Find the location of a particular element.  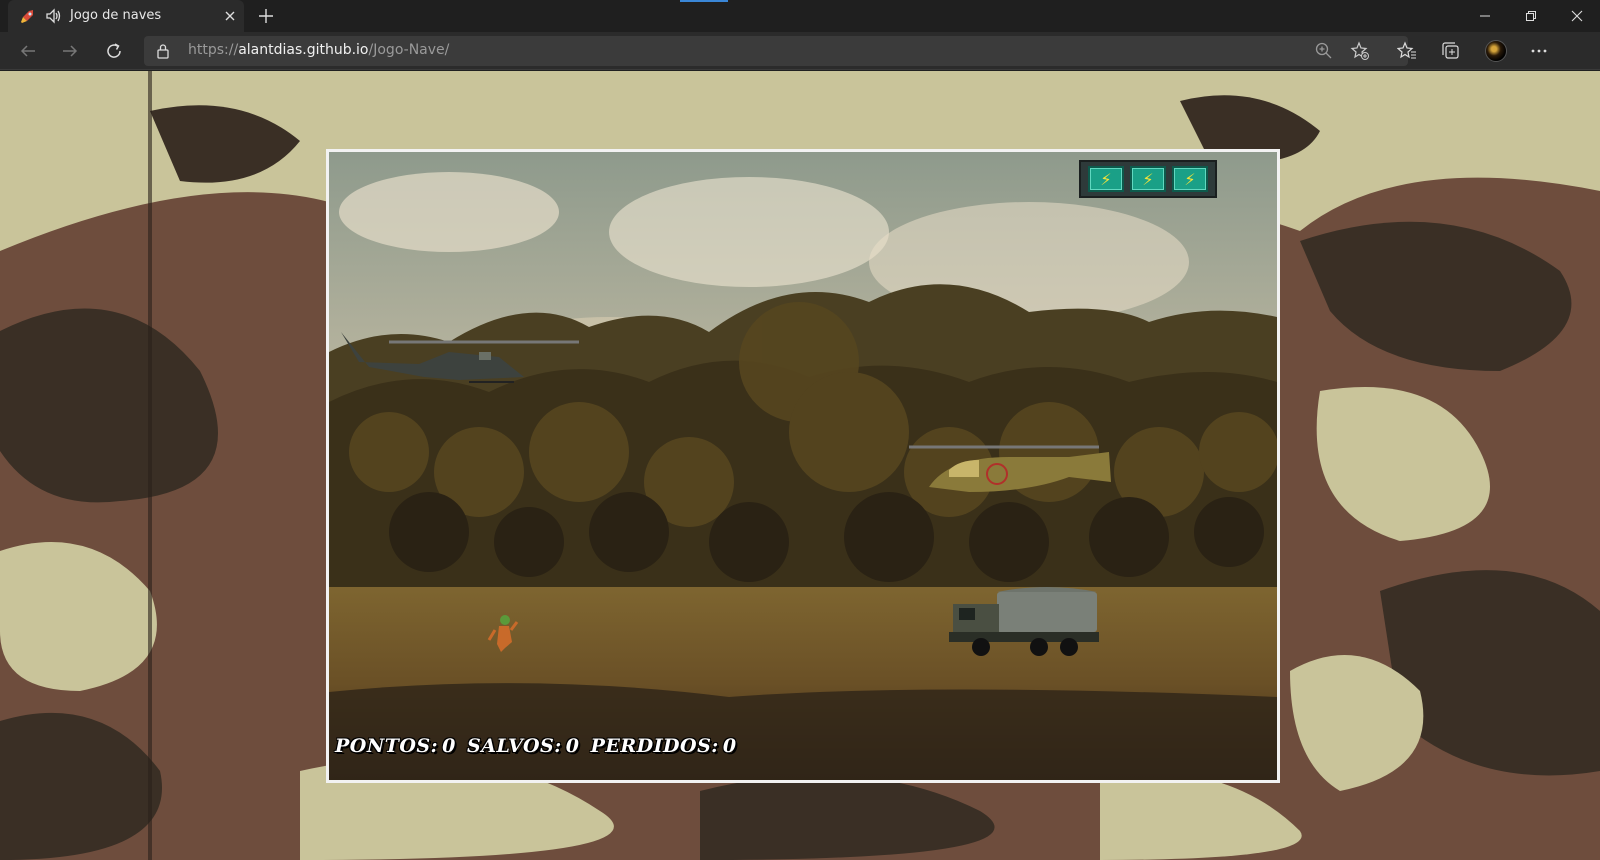

browser-toolbar: https://alantdias.github.io/Jogo-Nave/ is located at coordinates (800, 51).